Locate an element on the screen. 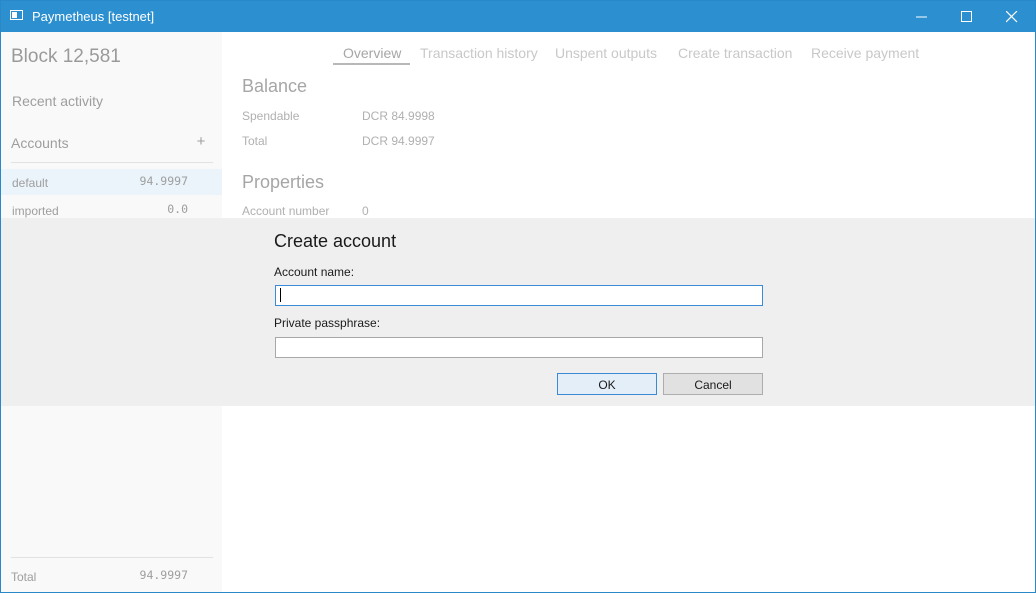 Image resolution: width=1036 pixels, height=593 pixels. text-caret is located at coordinates (280, 295).